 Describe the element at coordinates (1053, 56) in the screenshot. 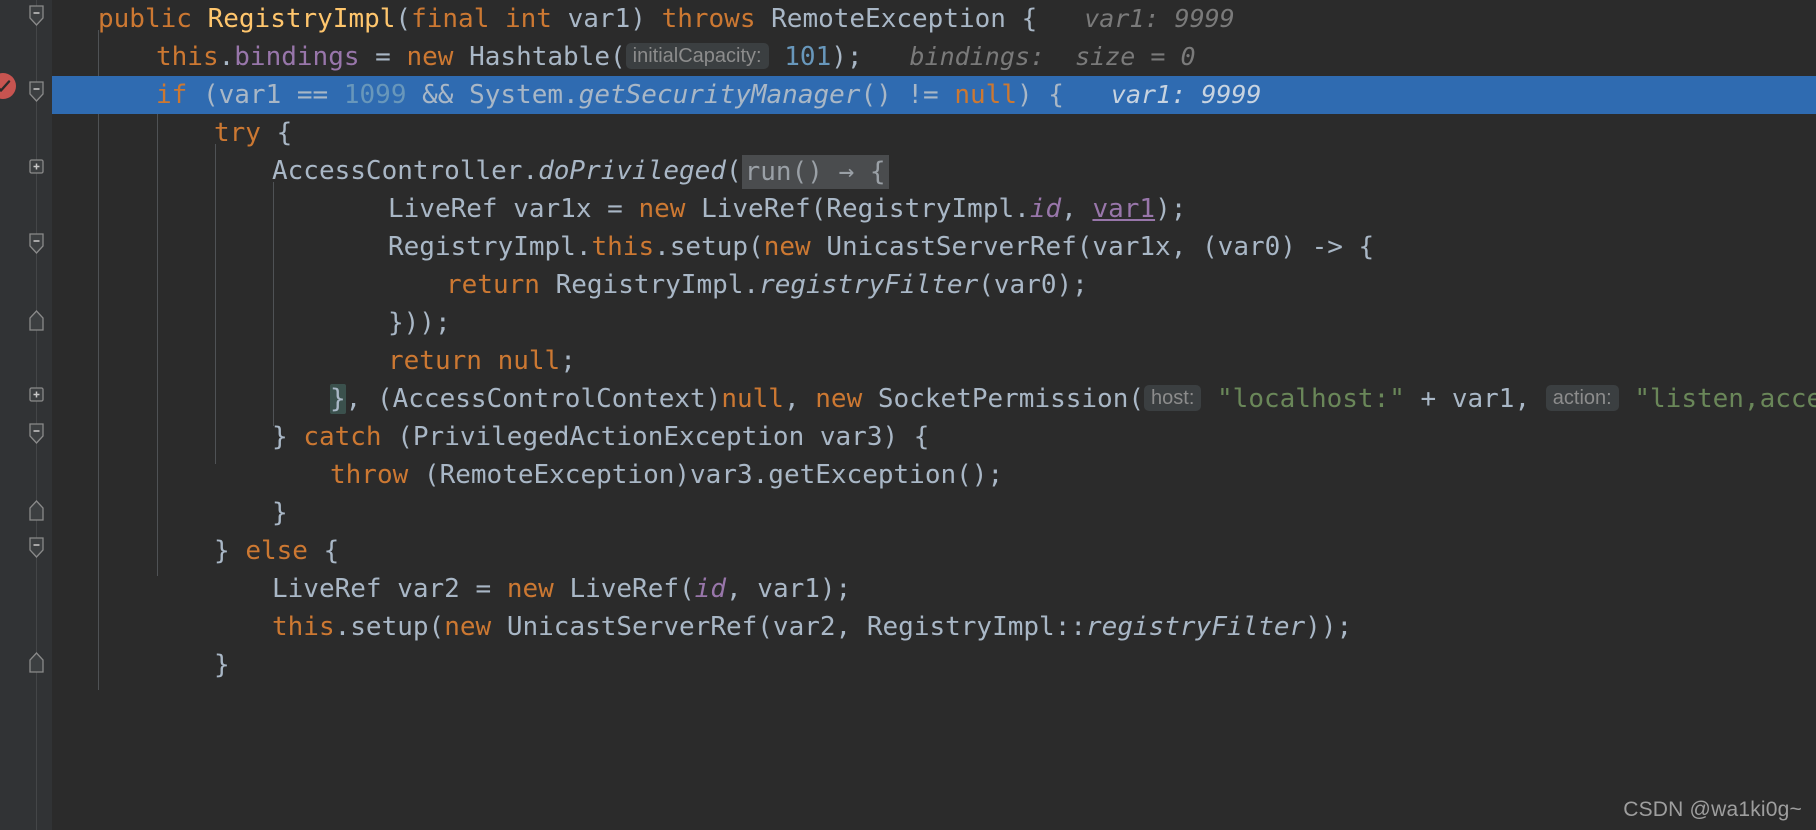

I see `inline-debug-value: bindings: size = 0` at that location.